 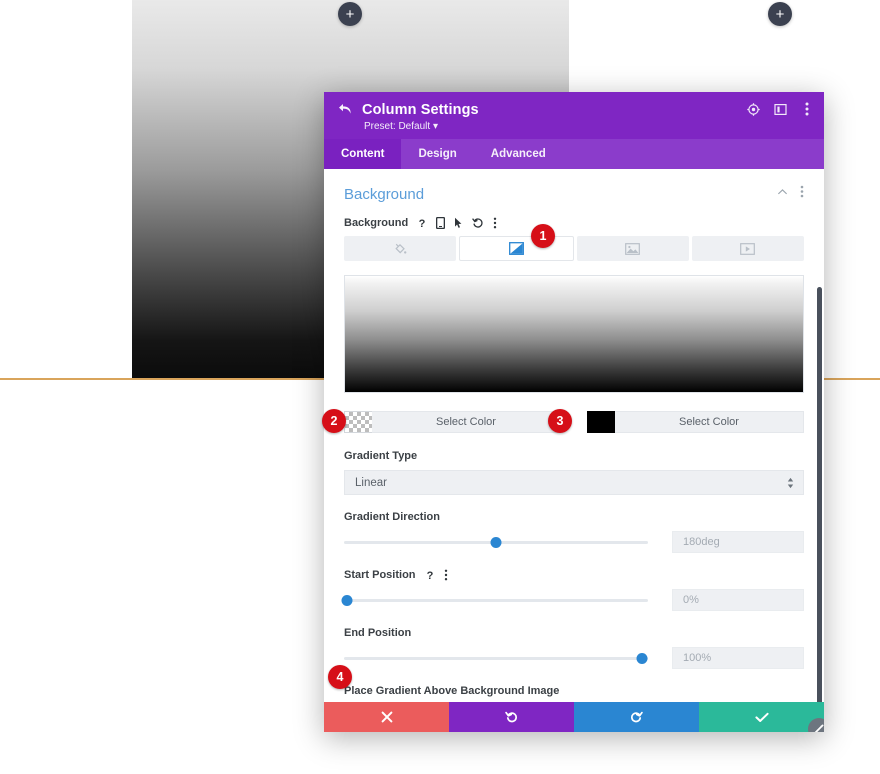 I want to click on undo-icon, so click(x=511, y=716).